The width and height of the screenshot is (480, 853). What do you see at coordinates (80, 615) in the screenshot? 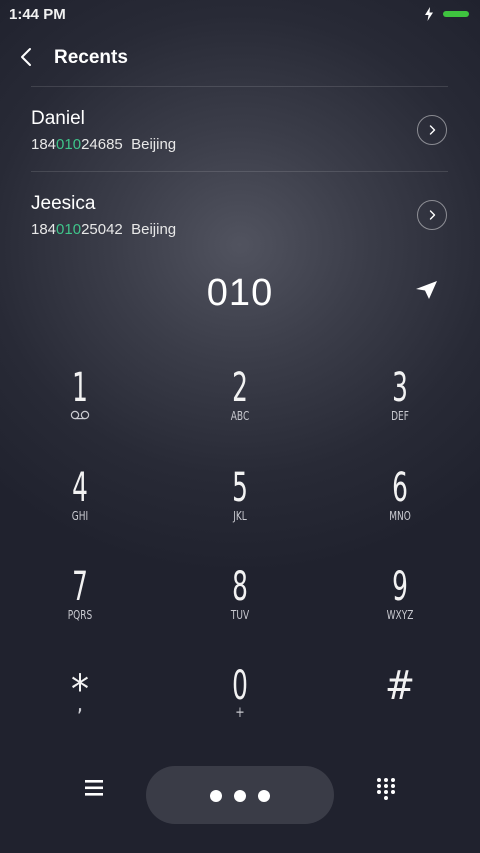
I see `key-letters: PQRS` at bounding box center [80, 615].